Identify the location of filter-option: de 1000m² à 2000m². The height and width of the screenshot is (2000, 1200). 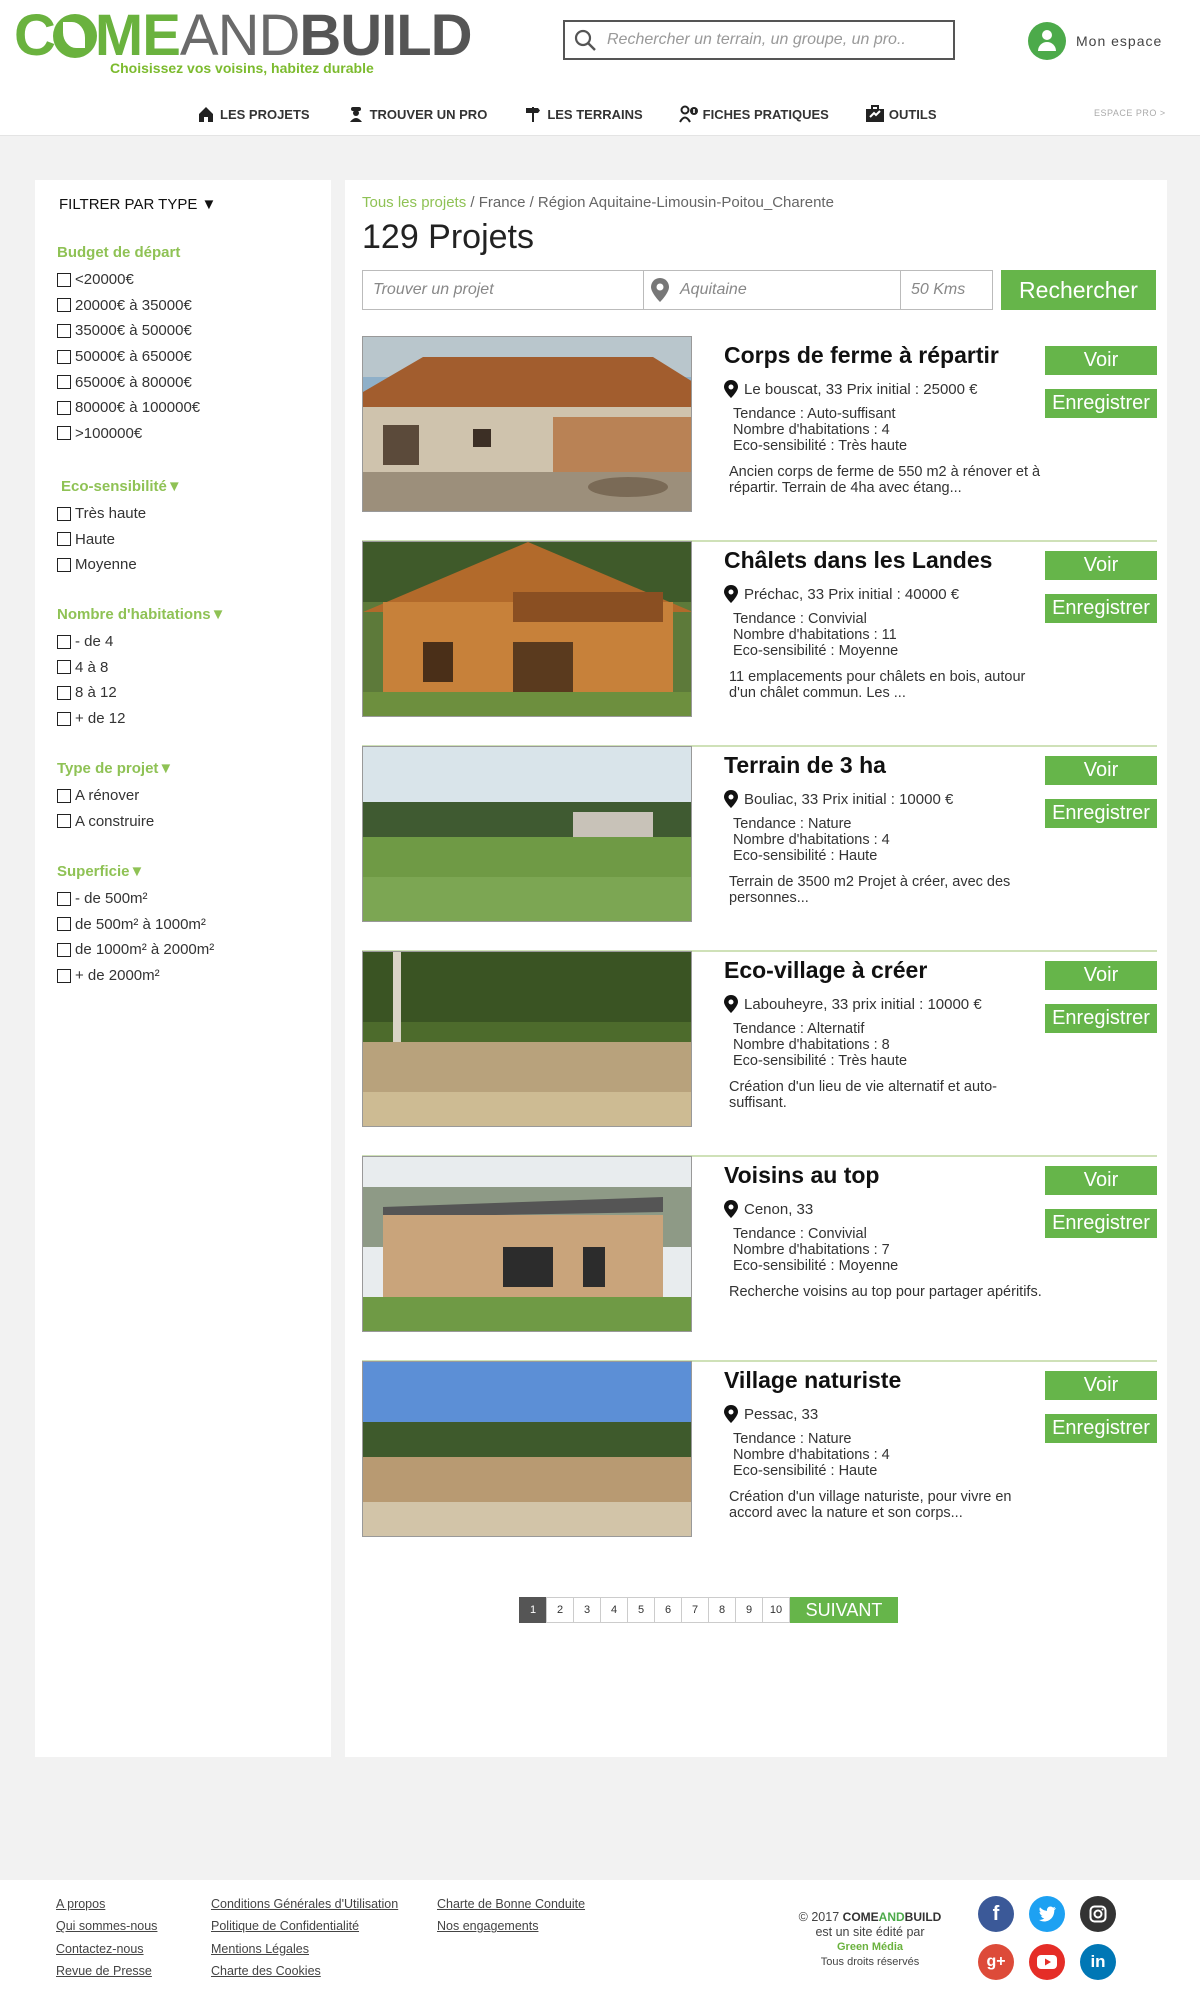
(135, 950).